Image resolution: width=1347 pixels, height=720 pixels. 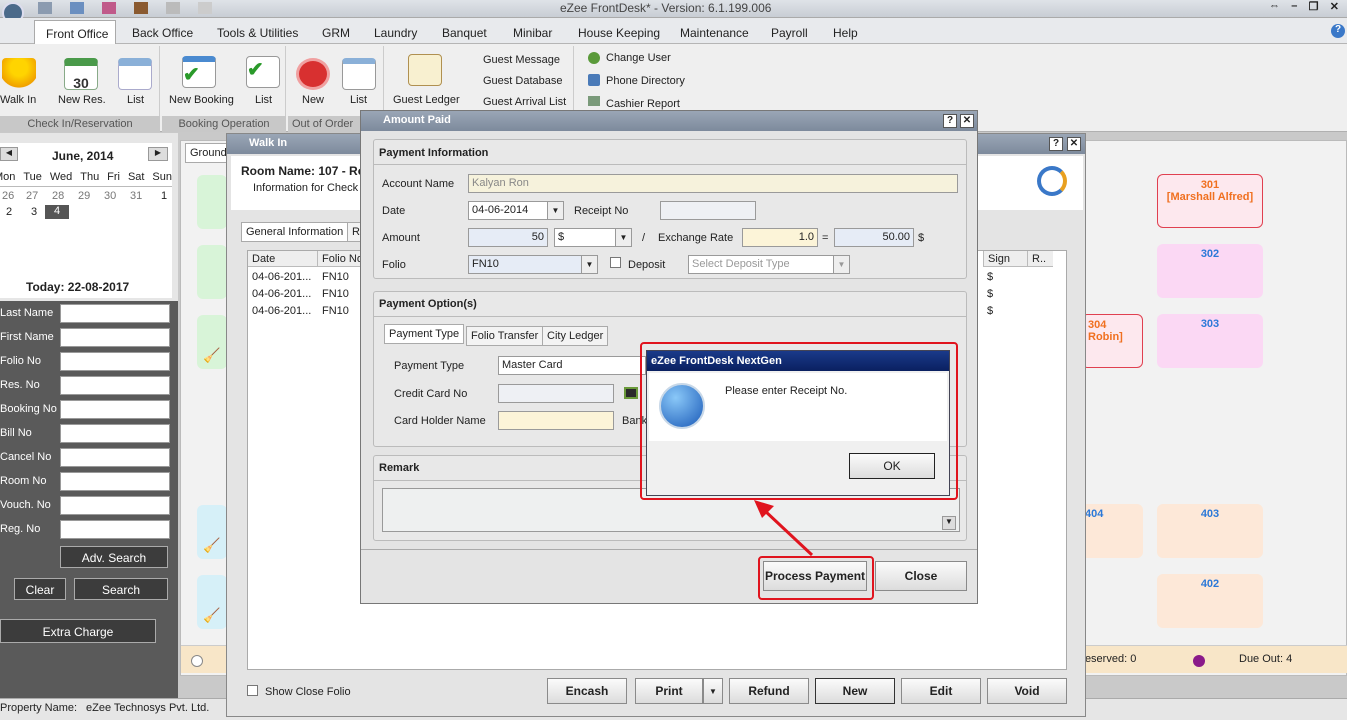 What do you see at coordinates (158, 154) in the screenshot?
I see `next-month-button: ▶` at bounding box center [158, 154].